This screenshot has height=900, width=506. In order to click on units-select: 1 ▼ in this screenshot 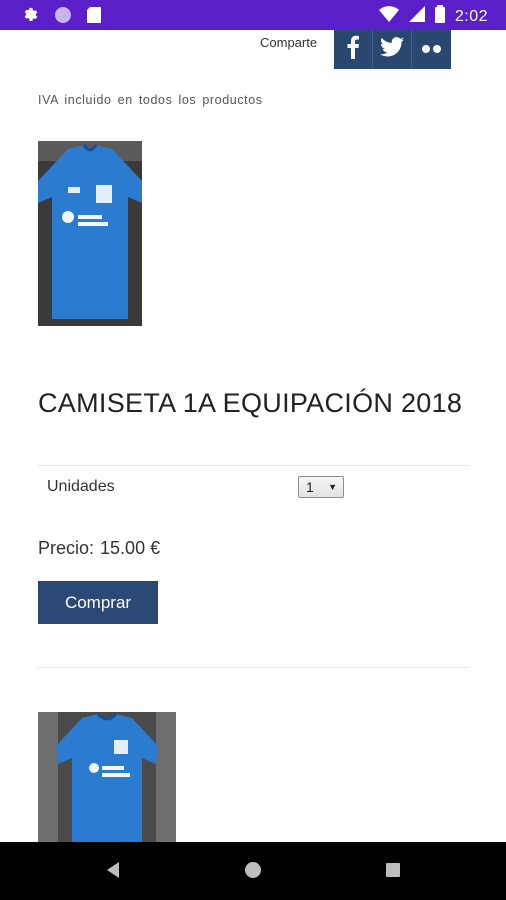, I will do `click(321, 487)`.